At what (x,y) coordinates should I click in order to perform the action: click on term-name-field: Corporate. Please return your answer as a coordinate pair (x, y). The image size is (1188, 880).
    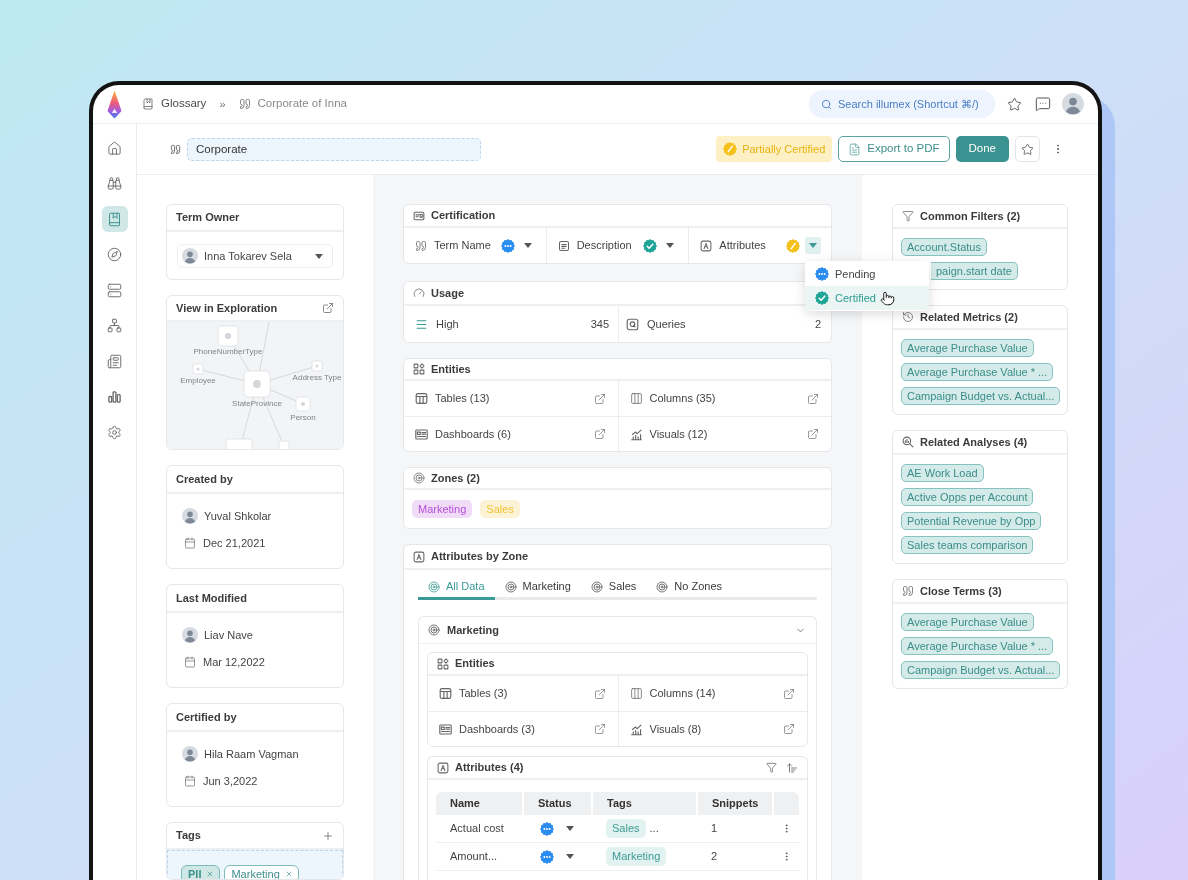
    Looking at the image, I should click on (334, 149).